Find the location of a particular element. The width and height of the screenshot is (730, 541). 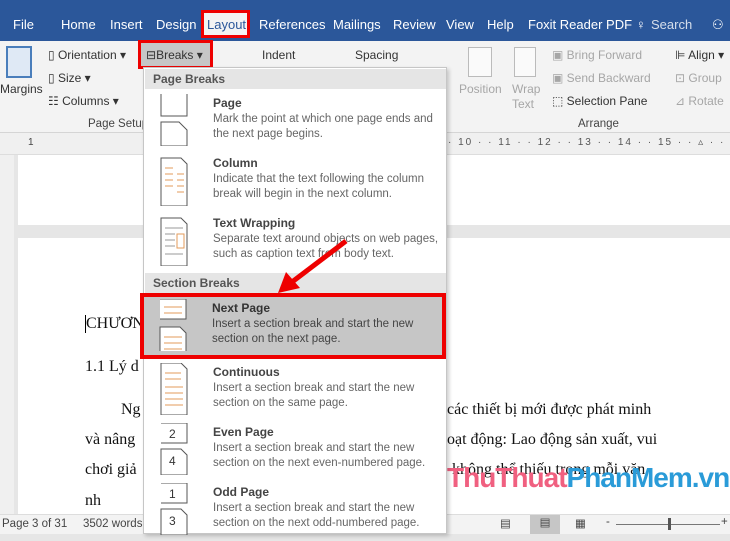

orientation-label: Orientation is located at coordinates (87, 55).